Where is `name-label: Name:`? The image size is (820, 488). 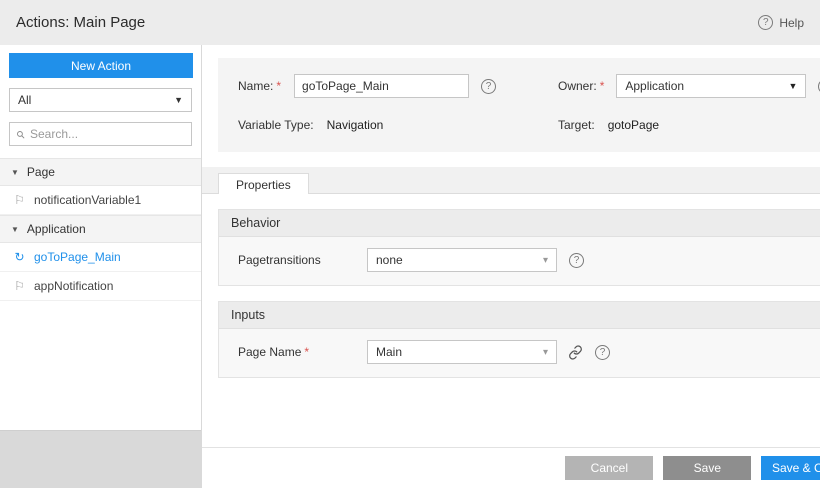 name-label: Name: is located at coordinates (256, 86).